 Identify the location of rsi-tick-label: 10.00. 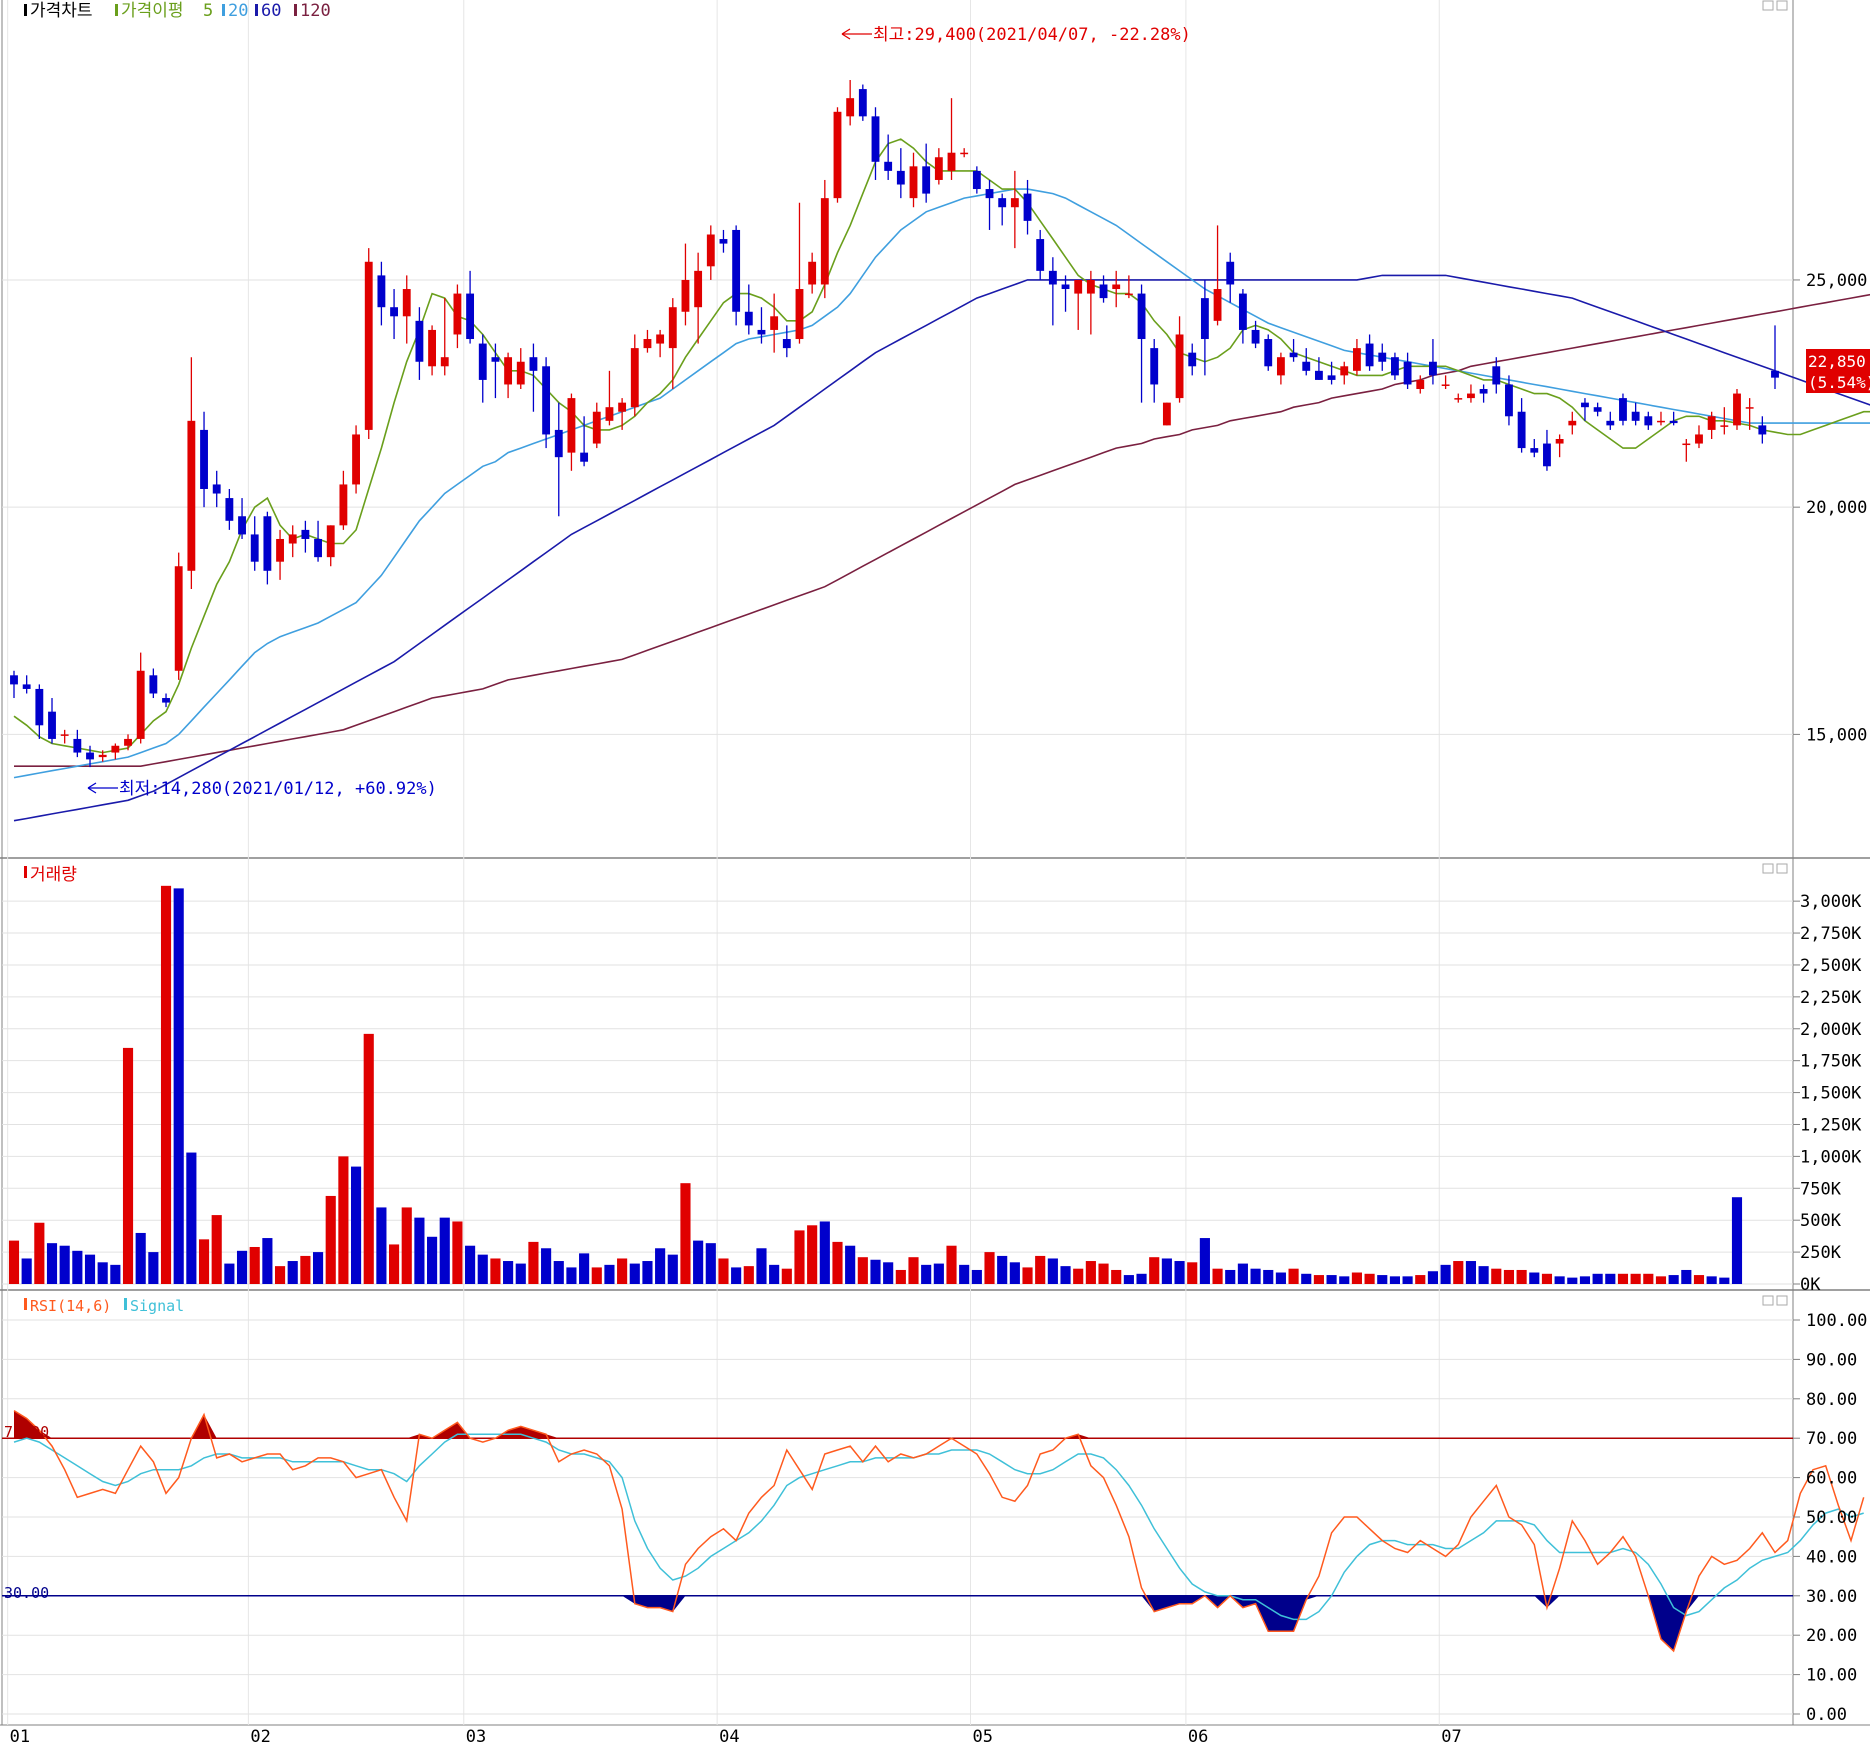
(1831, 1676).